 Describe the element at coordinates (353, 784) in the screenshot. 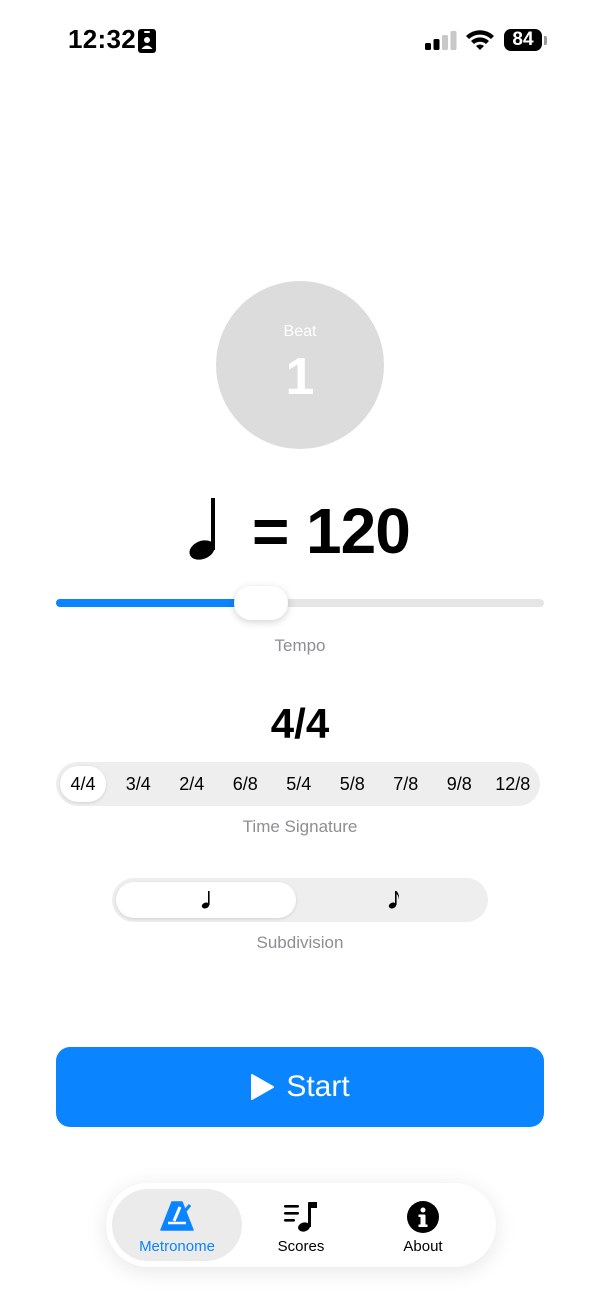

I see `time-signature-option: 5/8` at that location.